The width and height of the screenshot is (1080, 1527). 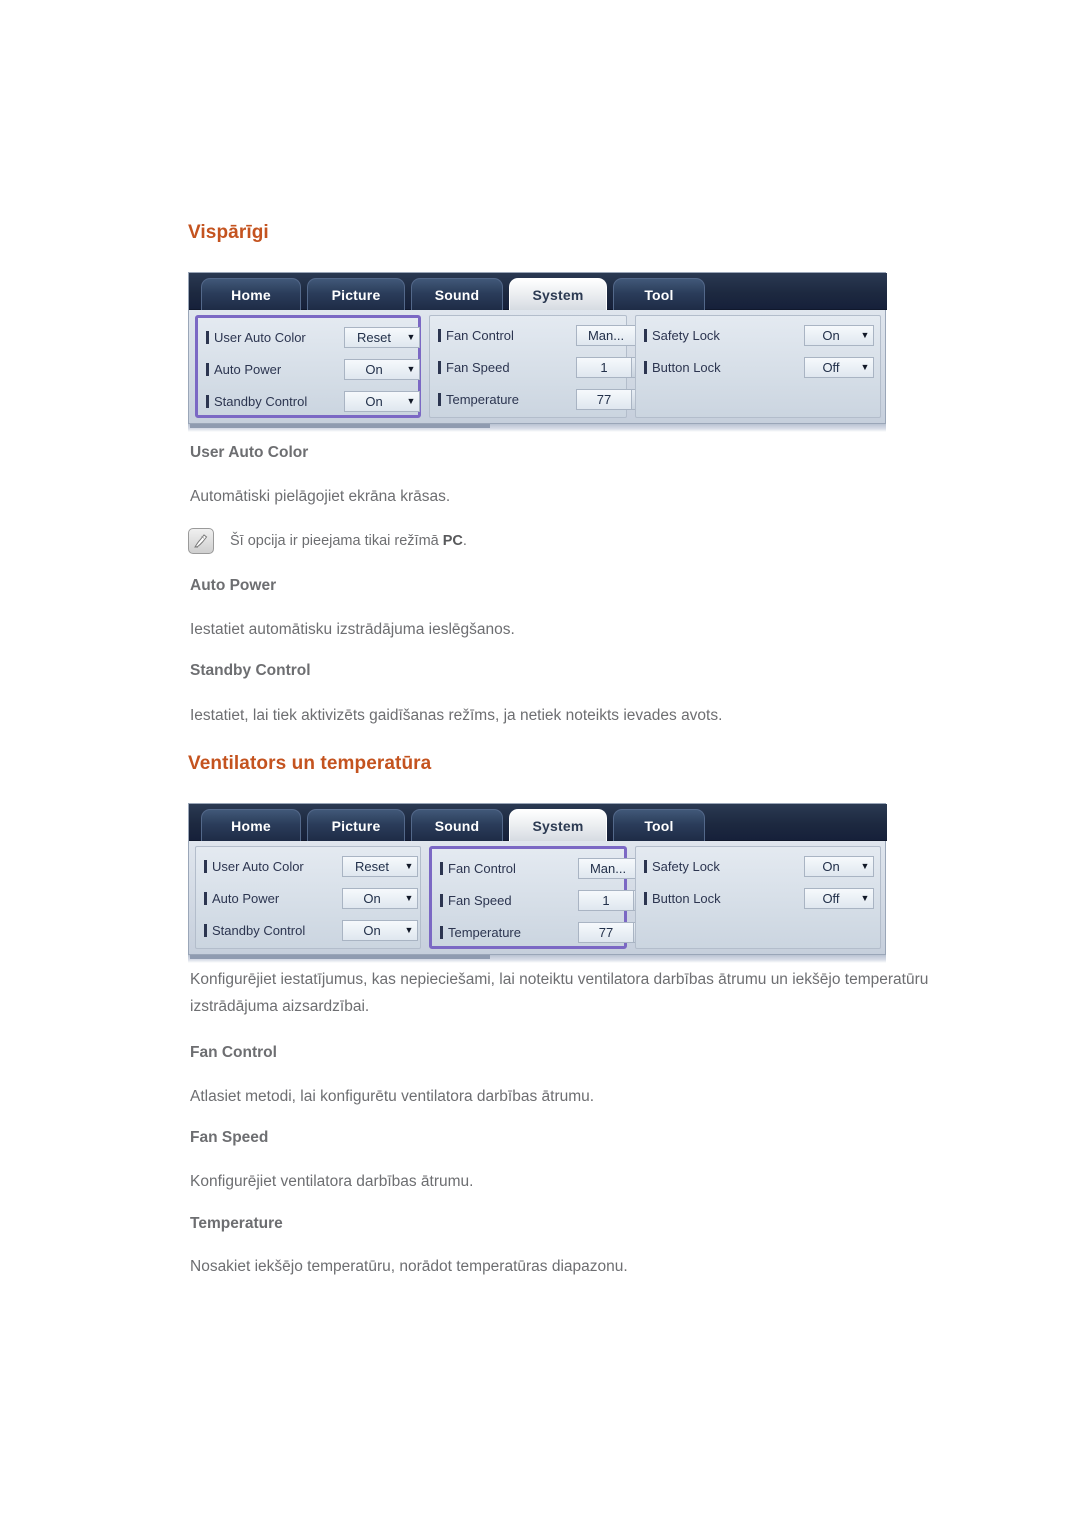 What do you see at coordinates (482, 868) in the screenshot?
I see `osd-row-label: Fan Control` at bounding box center [482, 868].